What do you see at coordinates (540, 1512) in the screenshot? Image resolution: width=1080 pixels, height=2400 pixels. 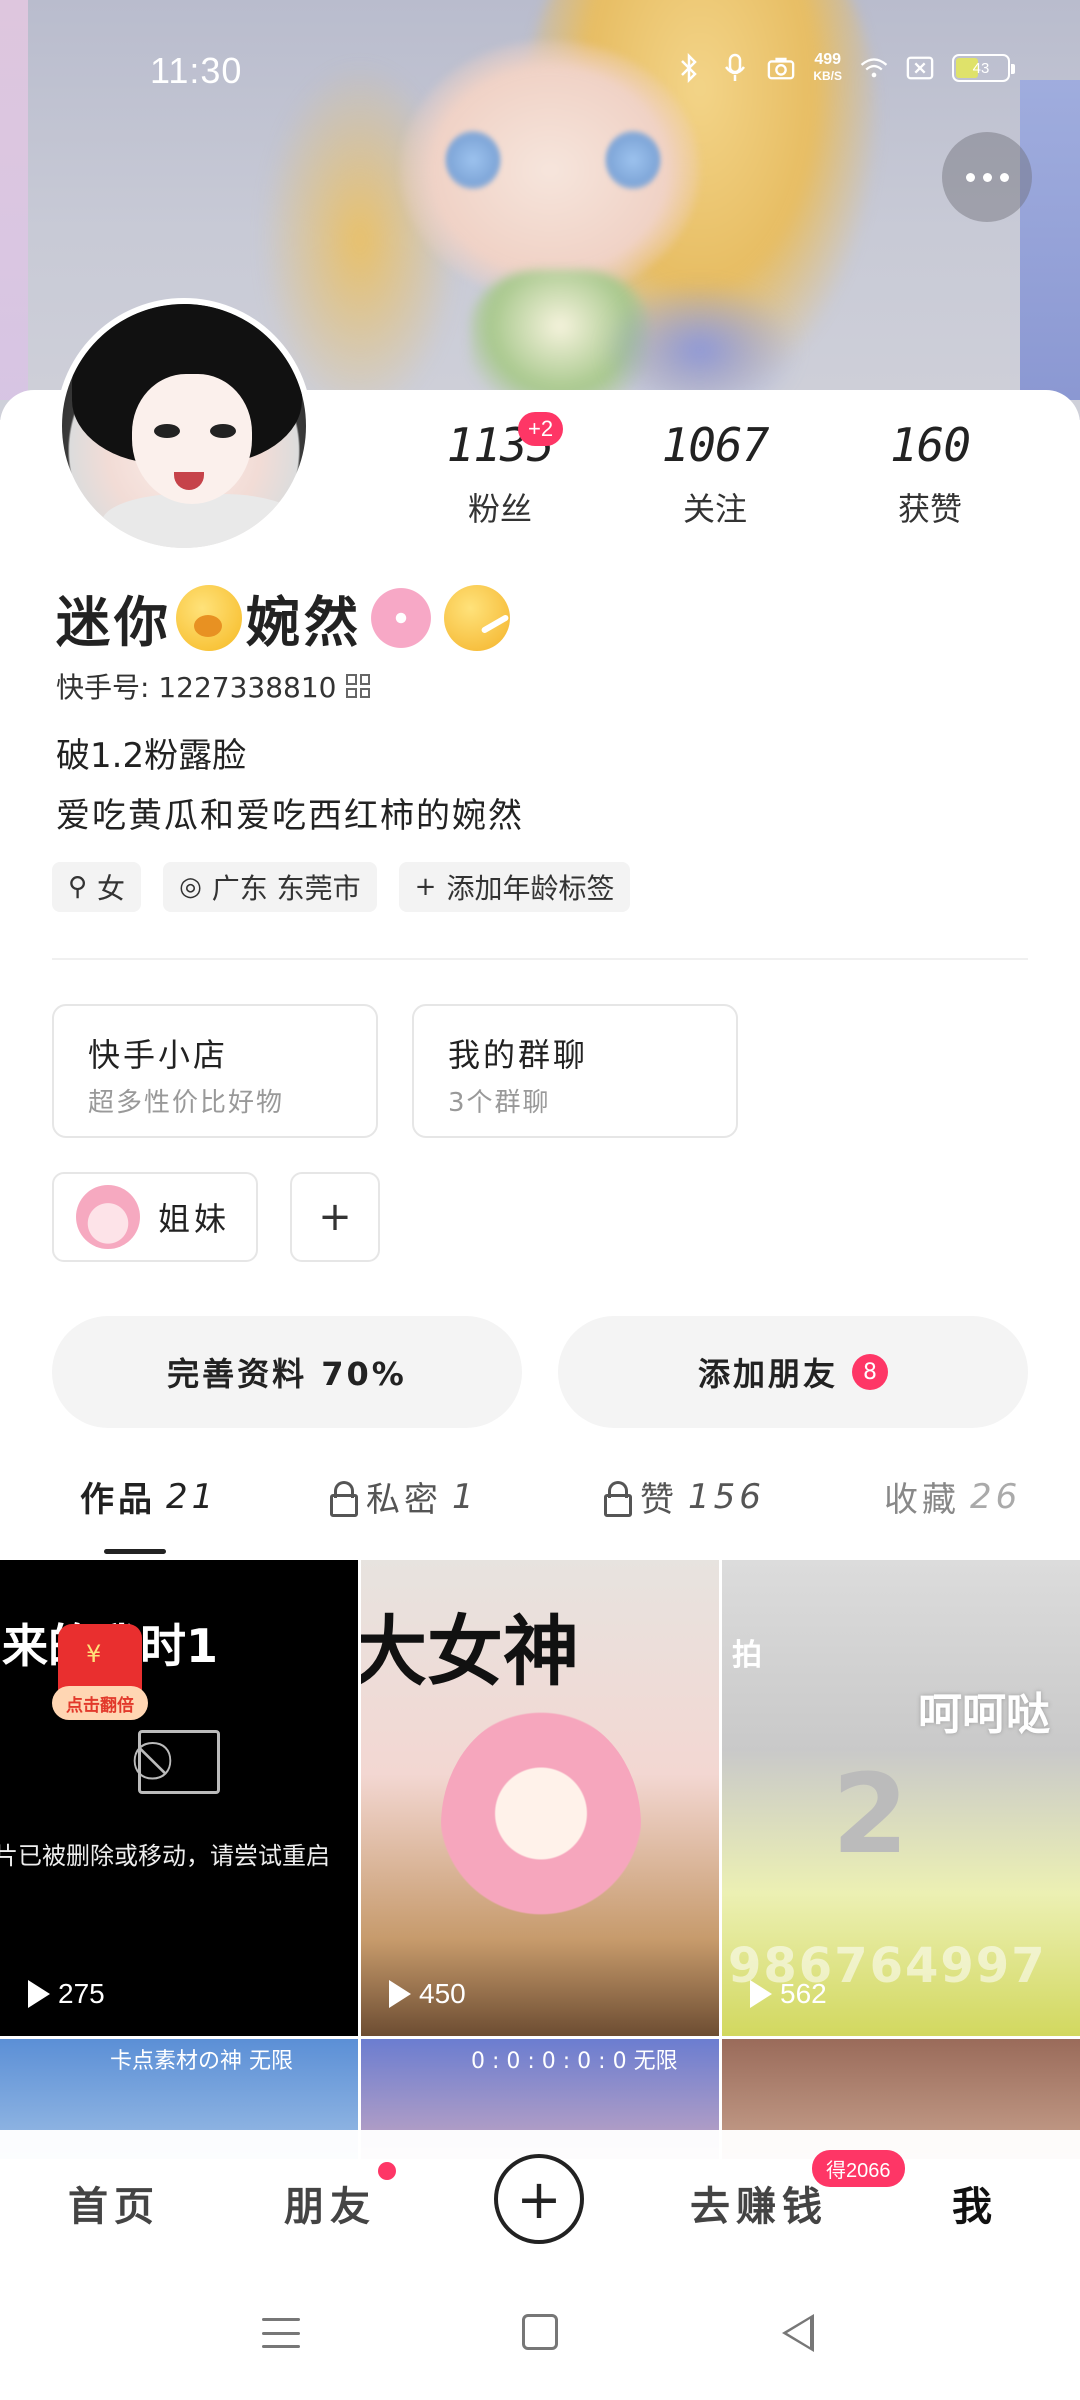 I see `content-tabs: 作品 21 私密 1 赞 156 收藏 26` at bounding box center [540, 1512].